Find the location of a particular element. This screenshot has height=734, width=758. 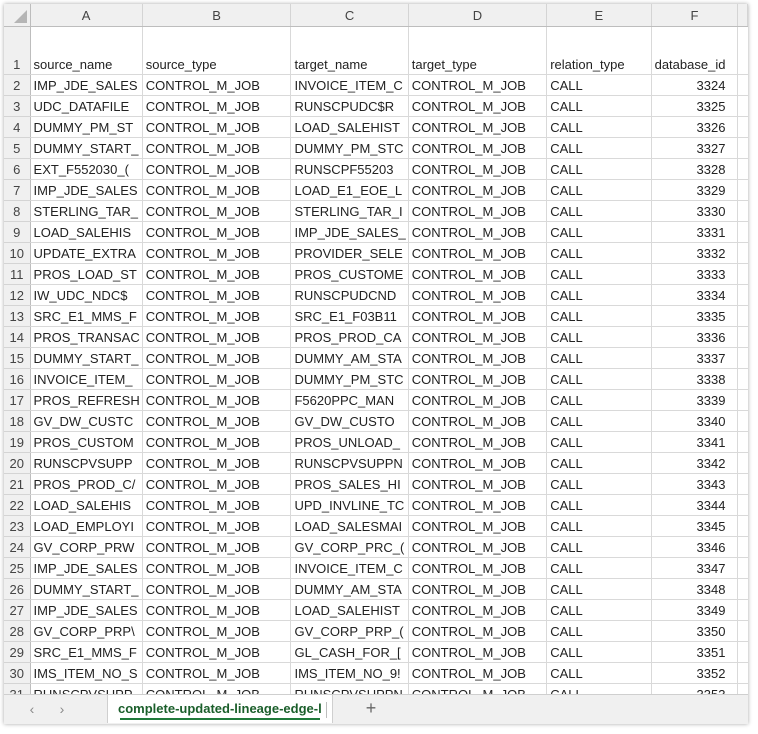

data-cell: GV_CORP_PRP_( is located at coordinates (349, 631).